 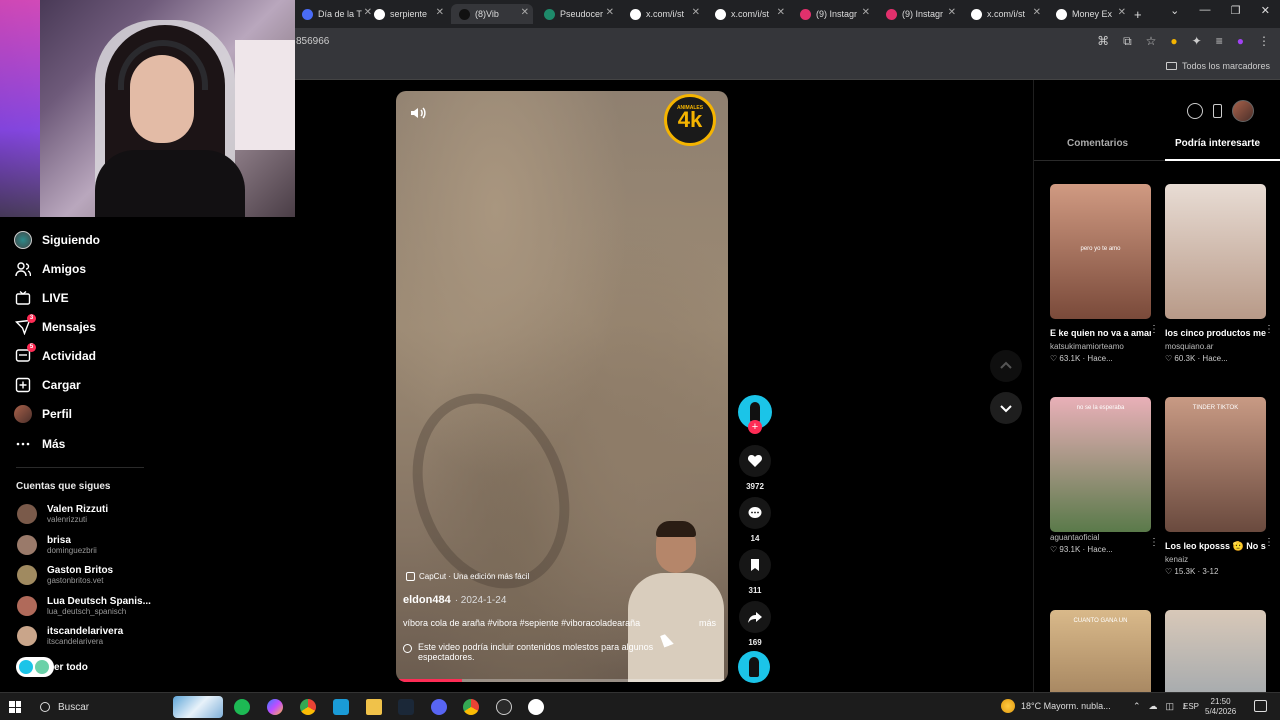 I want to click on extensions-icon: ✦, so click(x=1197, y=41).